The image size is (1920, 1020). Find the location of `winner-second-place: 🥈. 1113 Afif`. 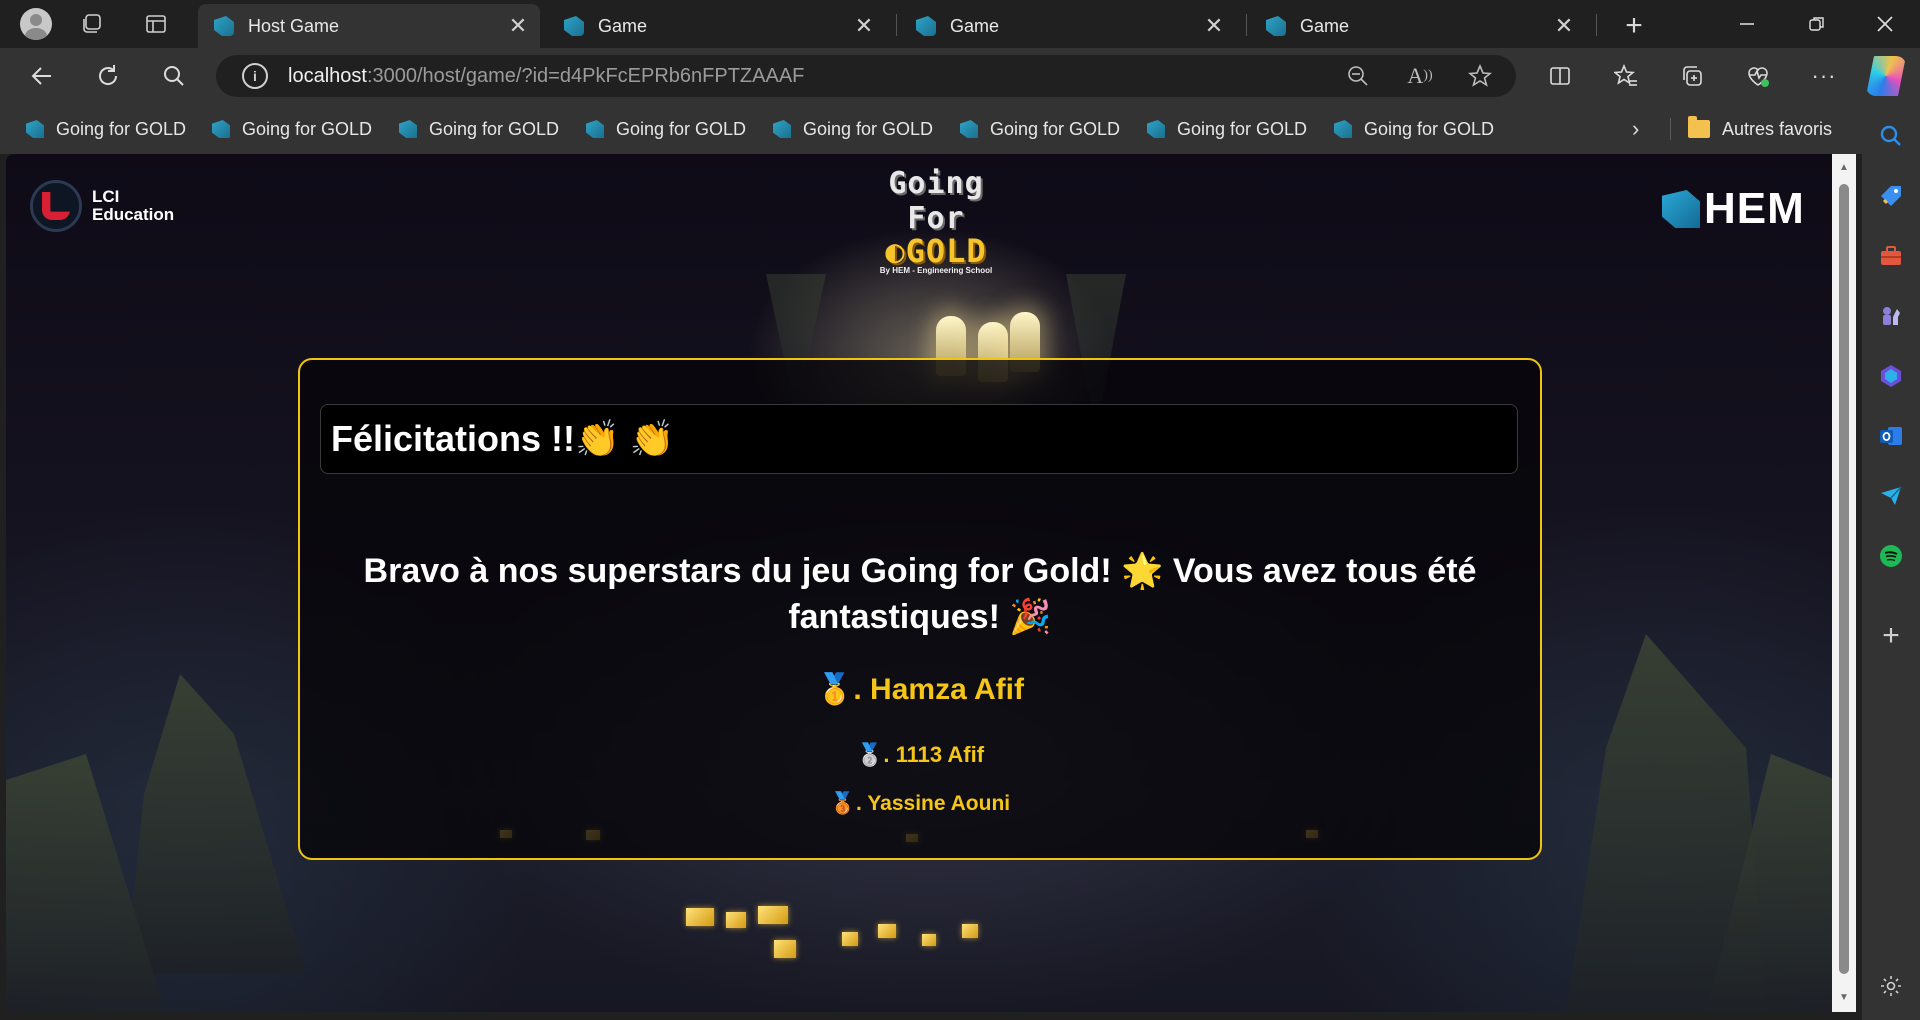

winner-second-place: 🥈. 1113 Afif is located at coordinates (920, 755).